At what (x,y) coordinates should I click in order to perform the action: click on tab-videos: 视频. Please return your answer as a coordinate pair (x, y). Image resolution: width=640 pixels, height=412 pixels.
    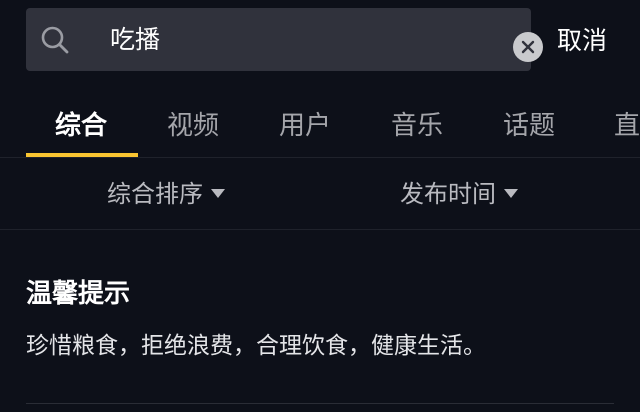
    Looking at the image, I should click on (193, 126).